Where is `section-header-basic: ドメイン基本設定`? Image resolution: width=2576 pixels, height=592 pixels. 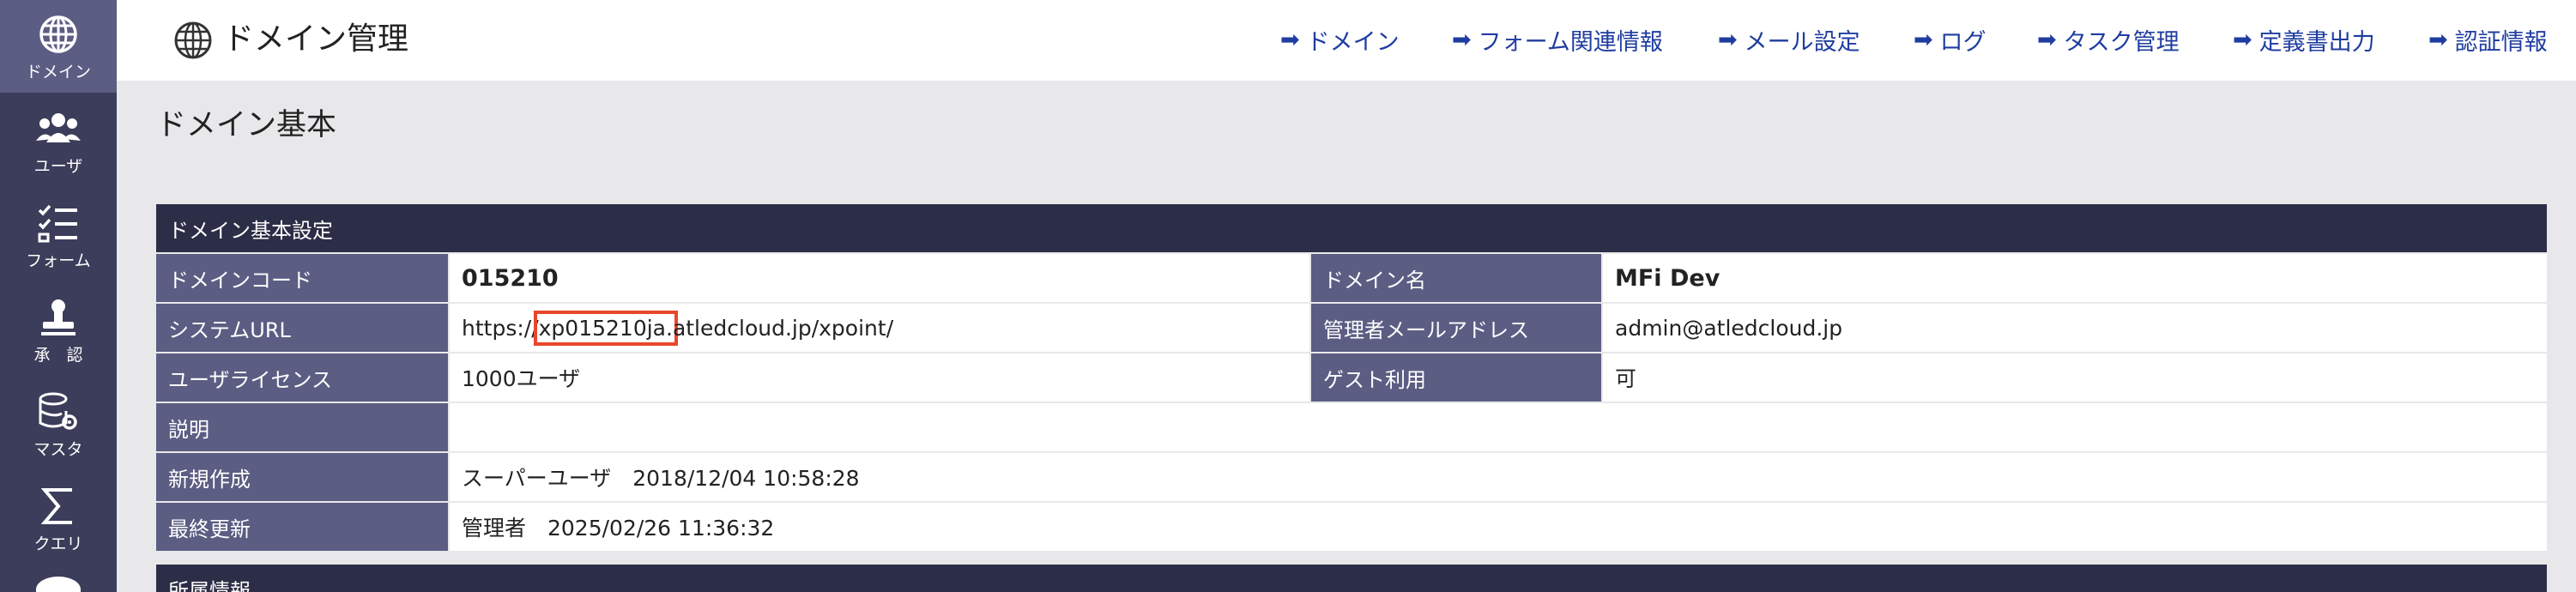
section-header-basic: ドメイン基本設定 is located at coordinates (1351, 228).